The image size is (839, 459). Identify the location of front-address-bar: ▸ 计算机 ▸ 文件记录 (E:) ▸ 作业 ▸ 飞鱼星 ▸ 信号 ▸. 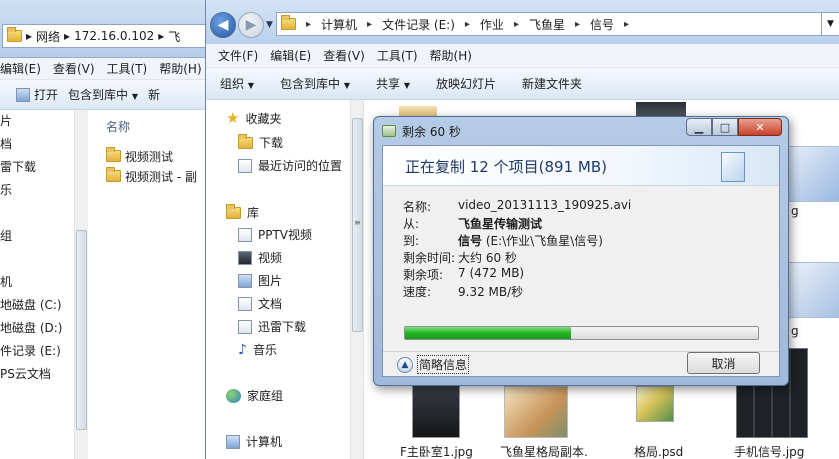
(549, 24).